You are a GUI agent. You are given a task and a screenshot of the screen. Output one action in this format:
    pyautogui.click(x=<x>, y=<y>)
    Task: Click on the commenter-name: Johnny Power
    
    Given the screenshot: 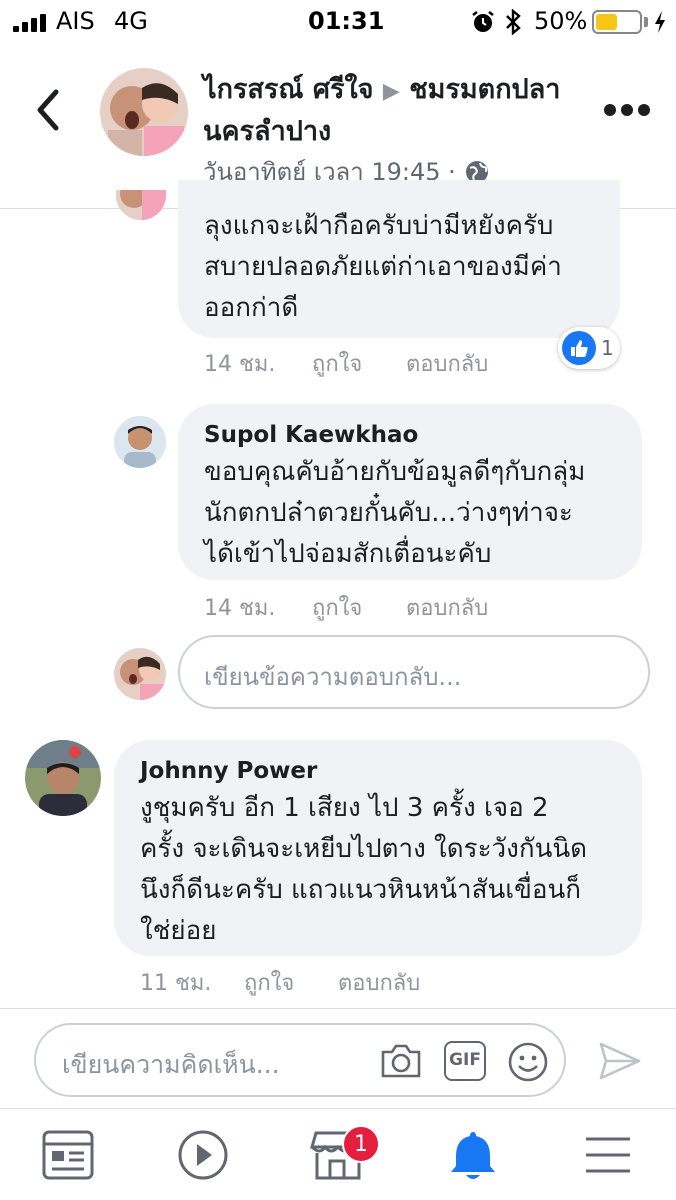 What is the action you would take?
    pyautogui.click(x=379, y=771)
    